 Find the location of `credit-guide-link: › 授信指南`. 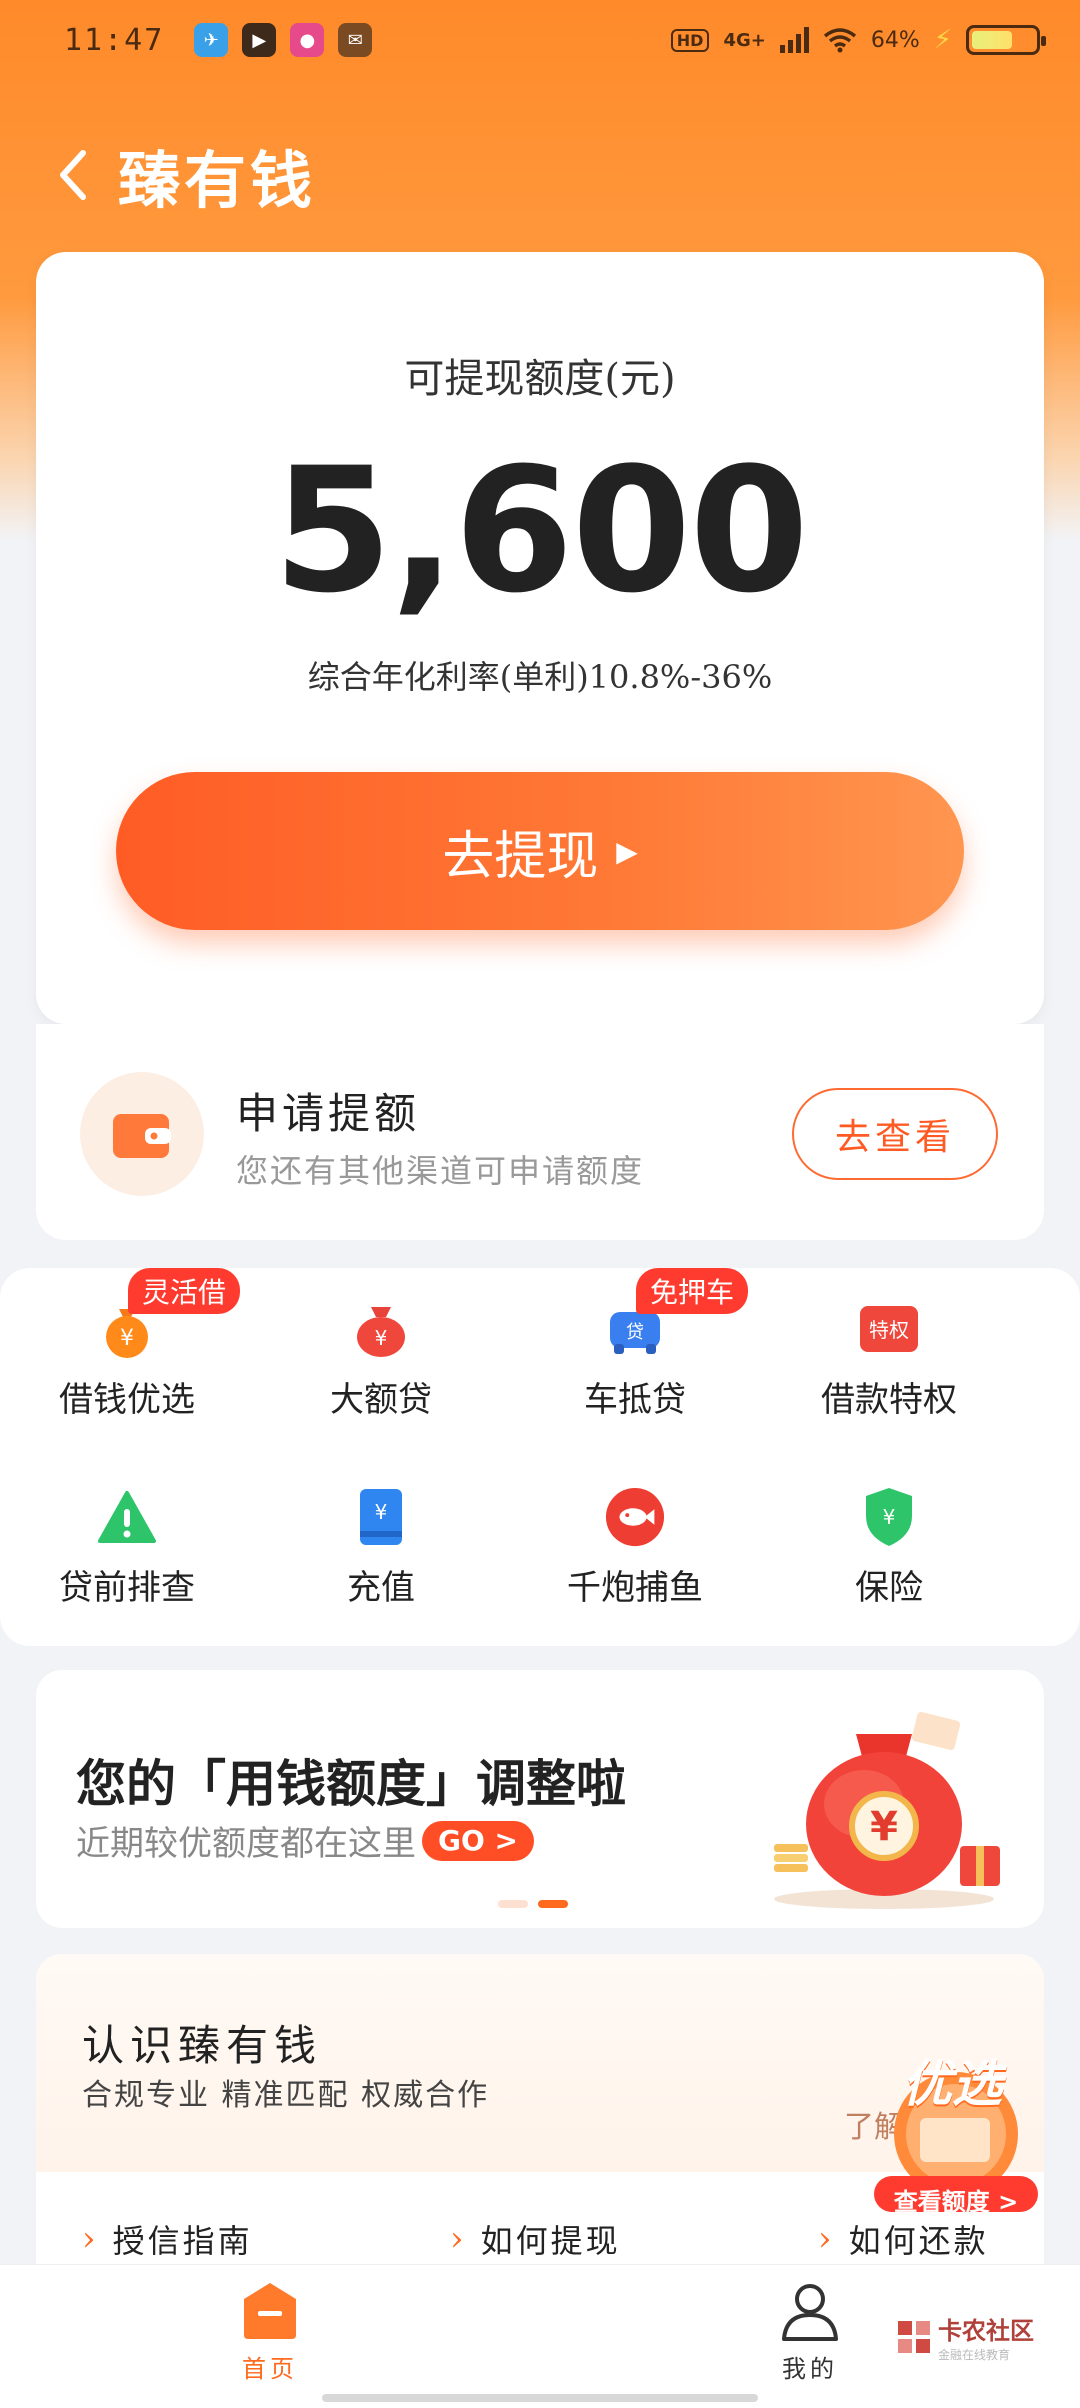

credit-guide-link: › 授信指南 is located at coordinates (167, 2239).